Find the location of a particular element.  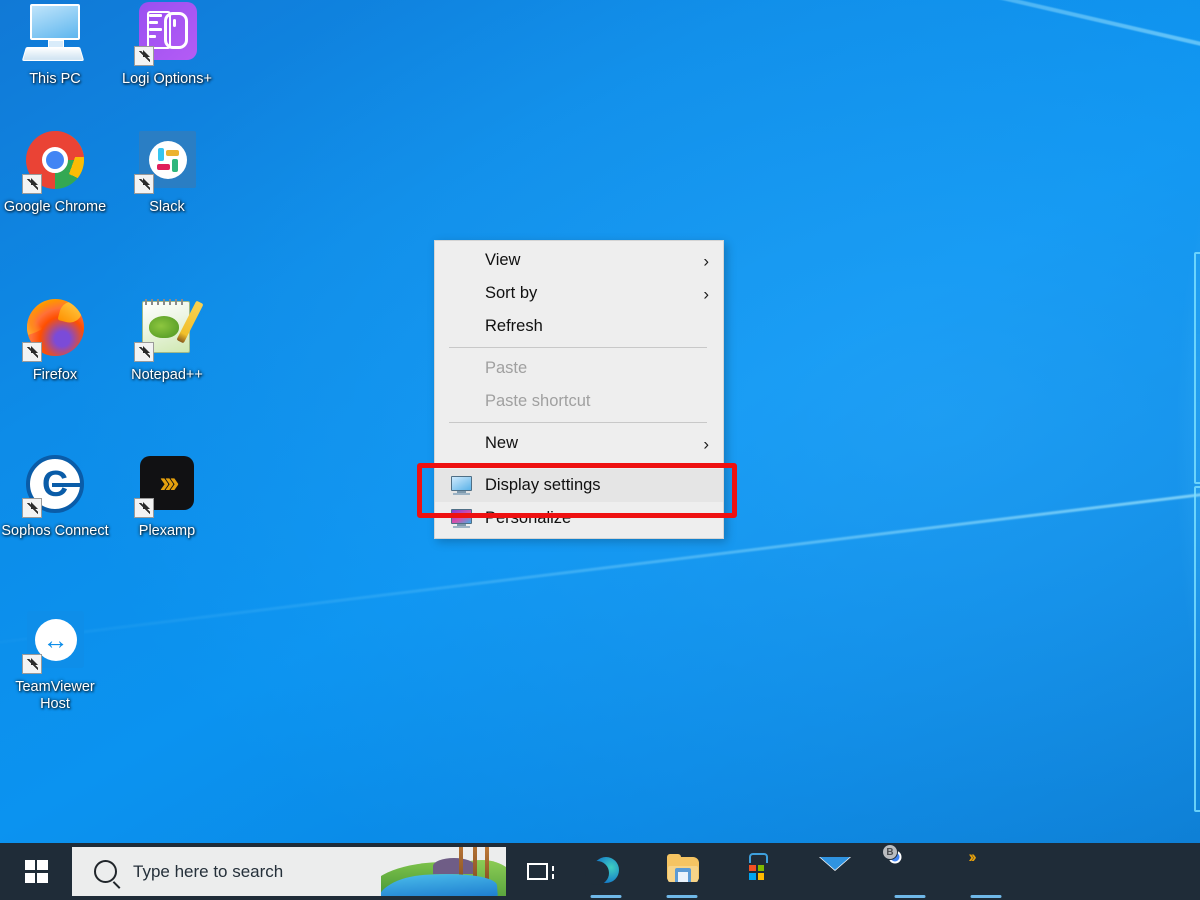

taskbar-item-mail is located at coordinates (834, 871).